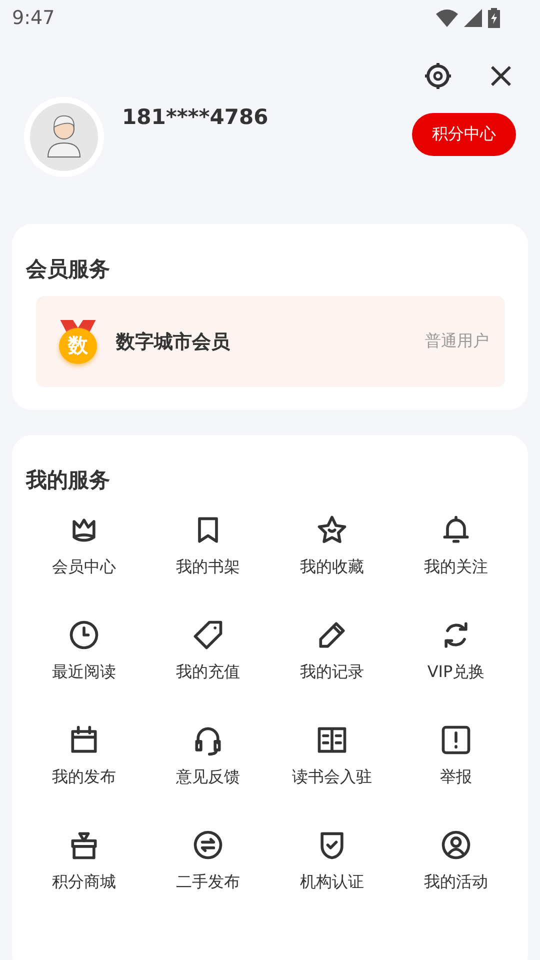 The width and height of the screenshot is (540, 960). Describe the element at coordinates (332, 775) in the screenshot. I see `service-item: 读书会入驻` at that location.